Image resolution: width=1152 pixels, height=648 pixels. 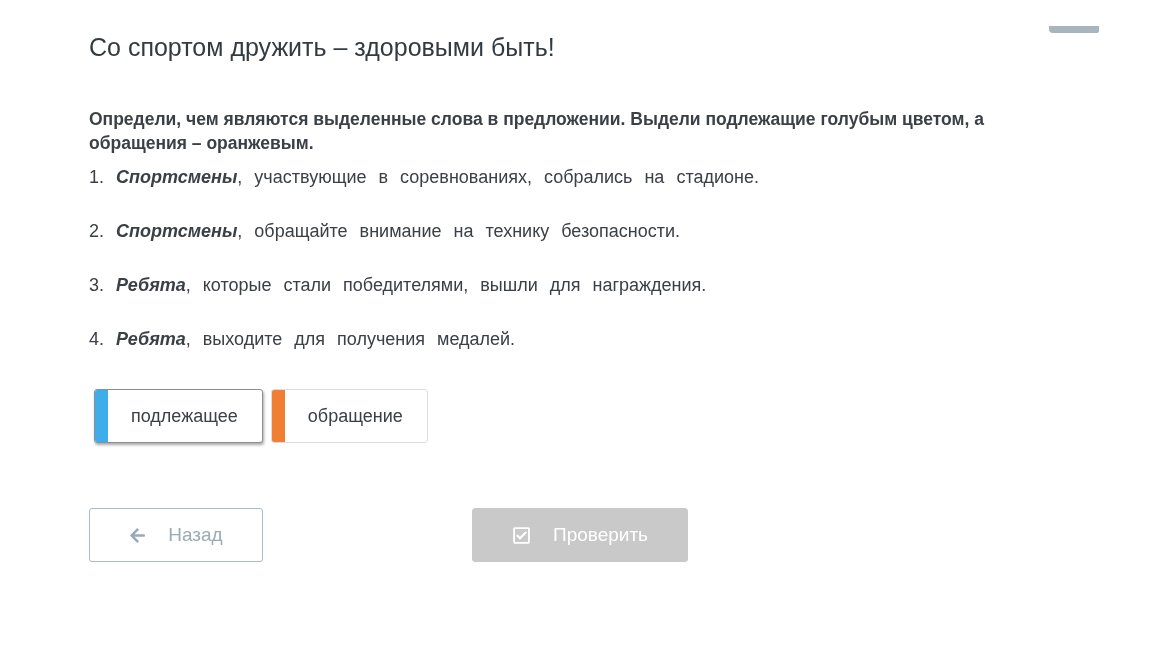 I want to click on sentence-text: Ребята, которые стали победителями, вышли для награждения., so click(x=411, y=285).